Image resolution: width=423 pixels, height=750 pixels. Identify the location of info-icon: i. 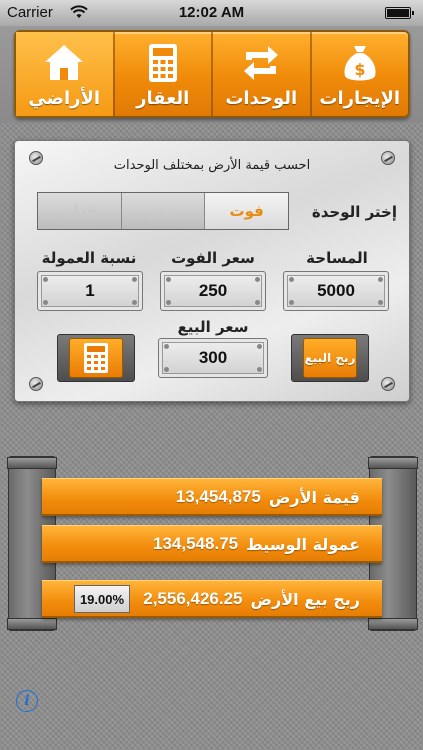
(27, 701).